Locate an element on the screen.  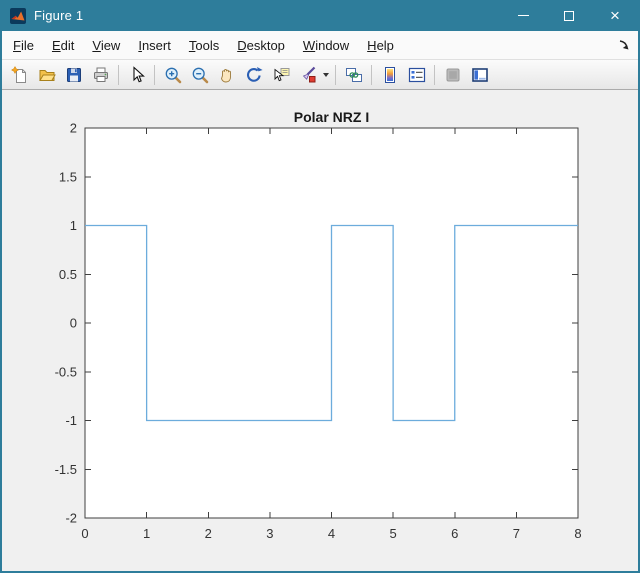
x-tick-label: 4 is located at coordinates (331, 533).